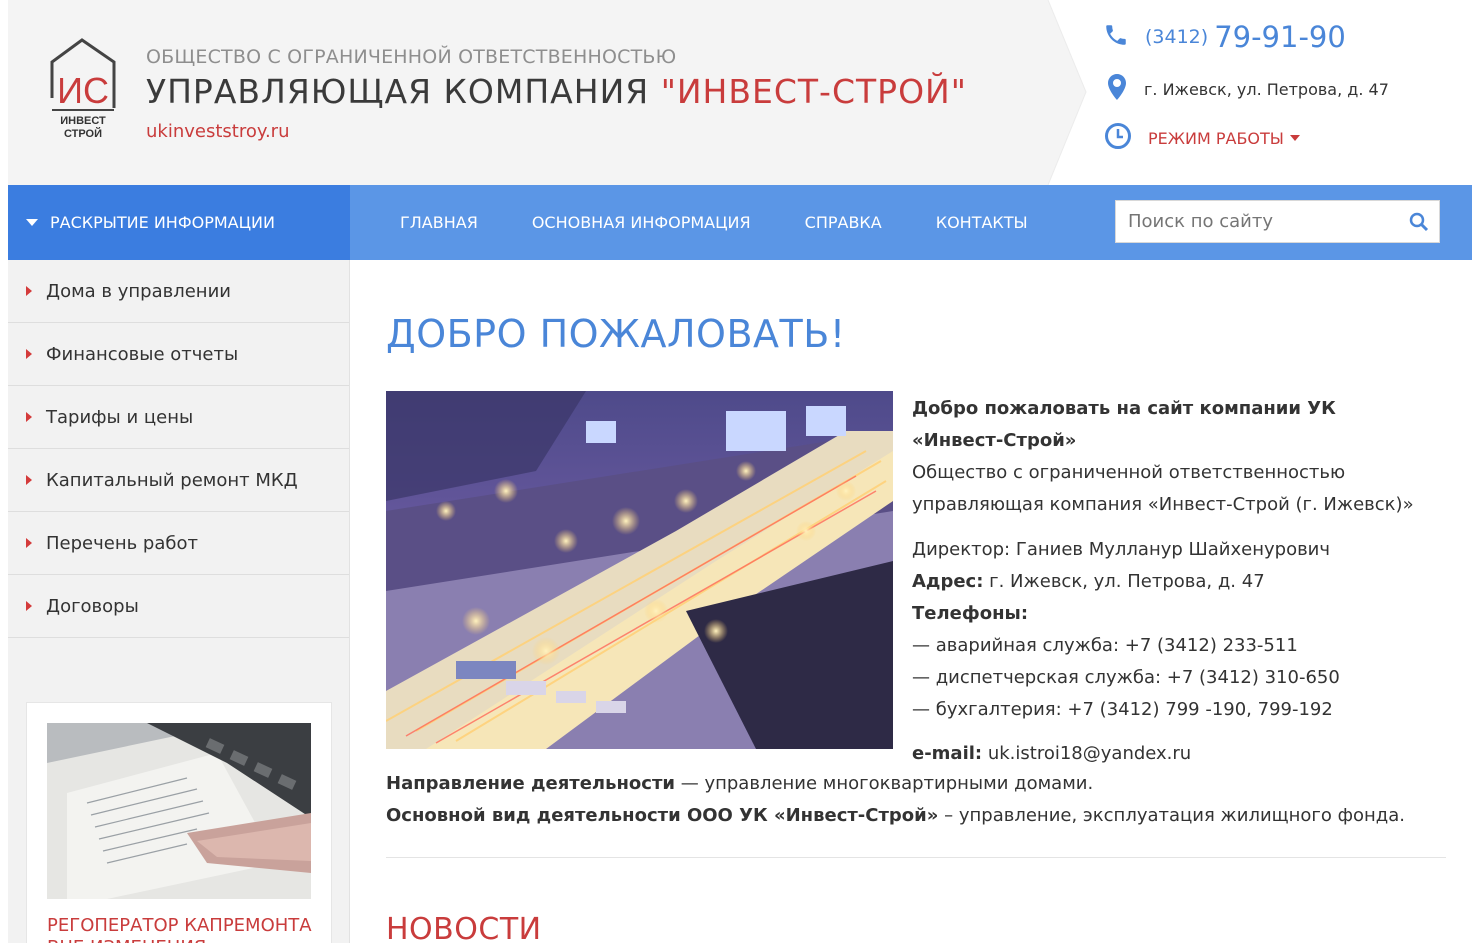 The height and width of the screenshot is (943, 1480). What do you see at coordinates (1118, 138) in the screenshot?
I see `clock-icon` at bounding box center [1118, 138].